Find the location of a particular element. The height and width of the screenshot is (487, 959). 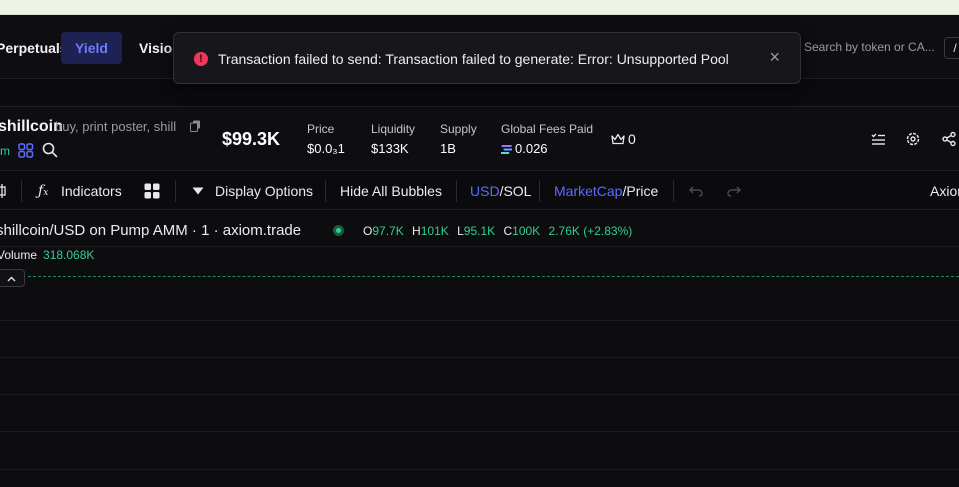

volume-label: Volume is located at coordinates (19, 255).